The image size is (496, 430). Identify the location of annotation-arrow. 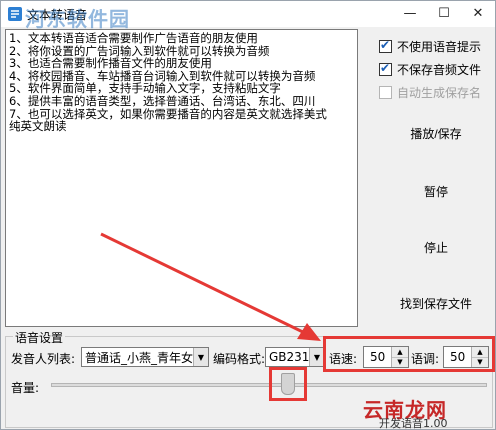
(210, 286).